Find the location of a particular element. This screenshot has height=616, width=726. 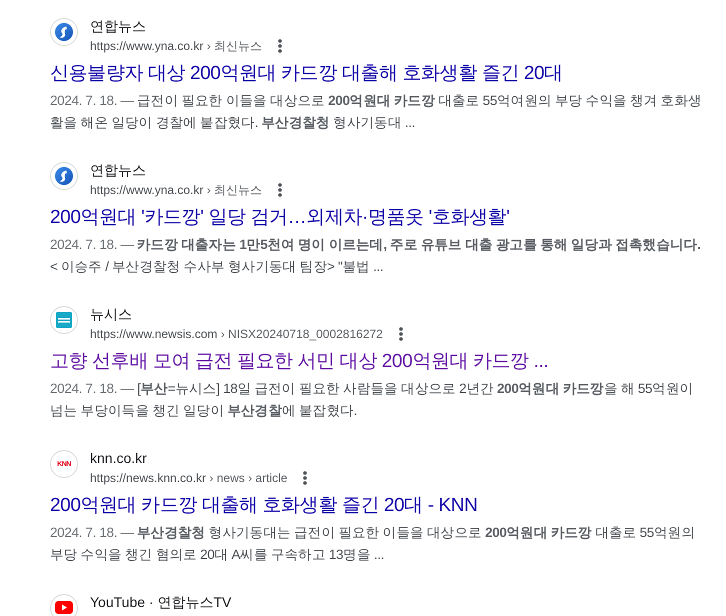

result-title-link: 200억원대 카드깡 대출해 호화생활 즐긴 20대 - KNN is located at coordinates (264, 506).